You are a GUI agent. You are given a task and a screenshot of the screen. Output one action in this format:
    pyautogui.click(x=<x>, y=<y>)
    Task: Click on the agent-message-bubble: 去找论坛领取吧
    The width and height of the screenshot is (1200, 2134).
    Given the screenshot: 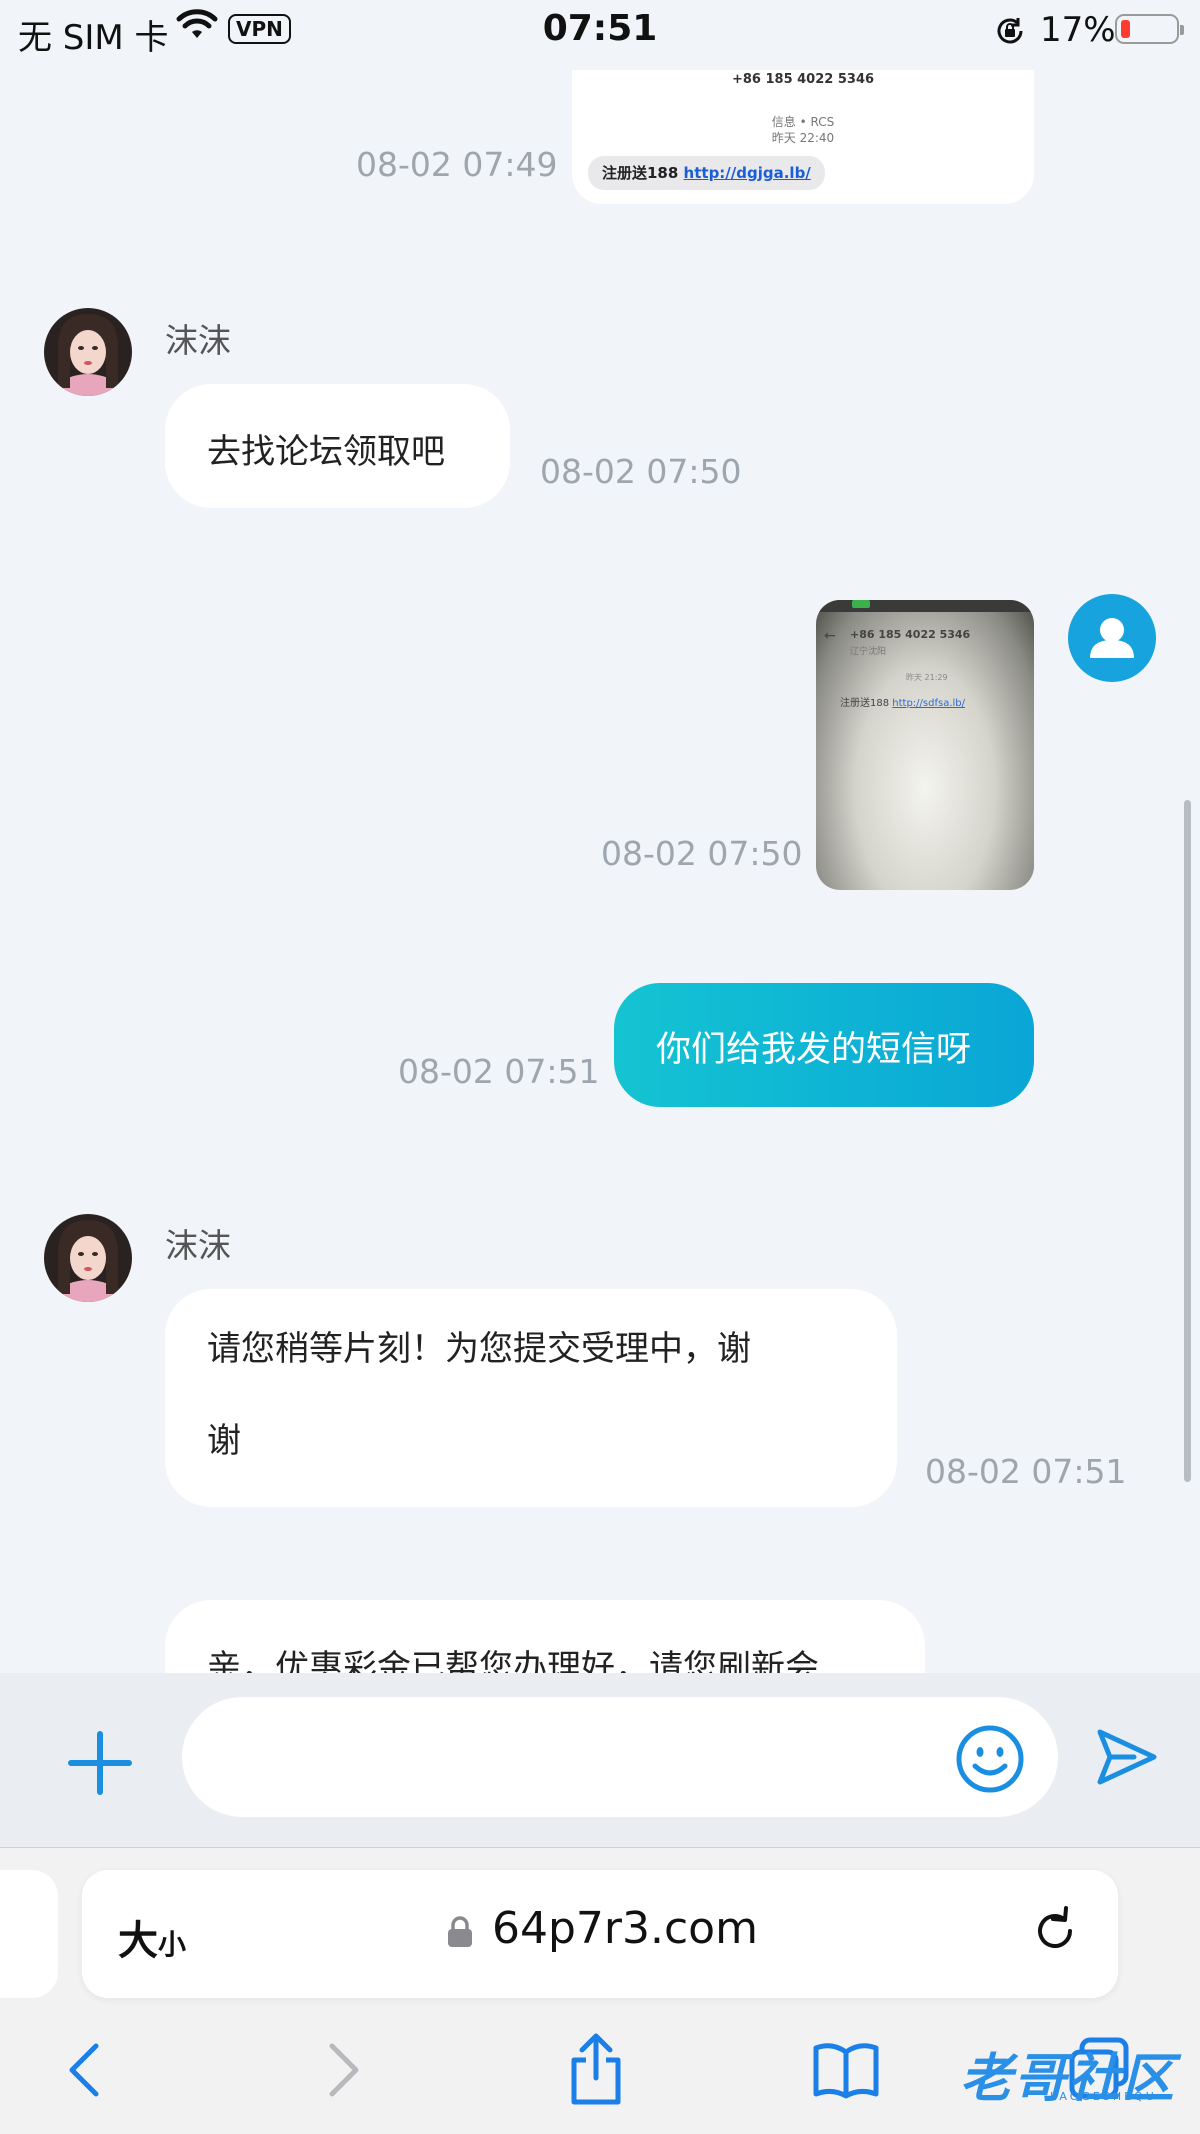 What is the action you would take?
    pyautogui.click(x=337, y=446)
    